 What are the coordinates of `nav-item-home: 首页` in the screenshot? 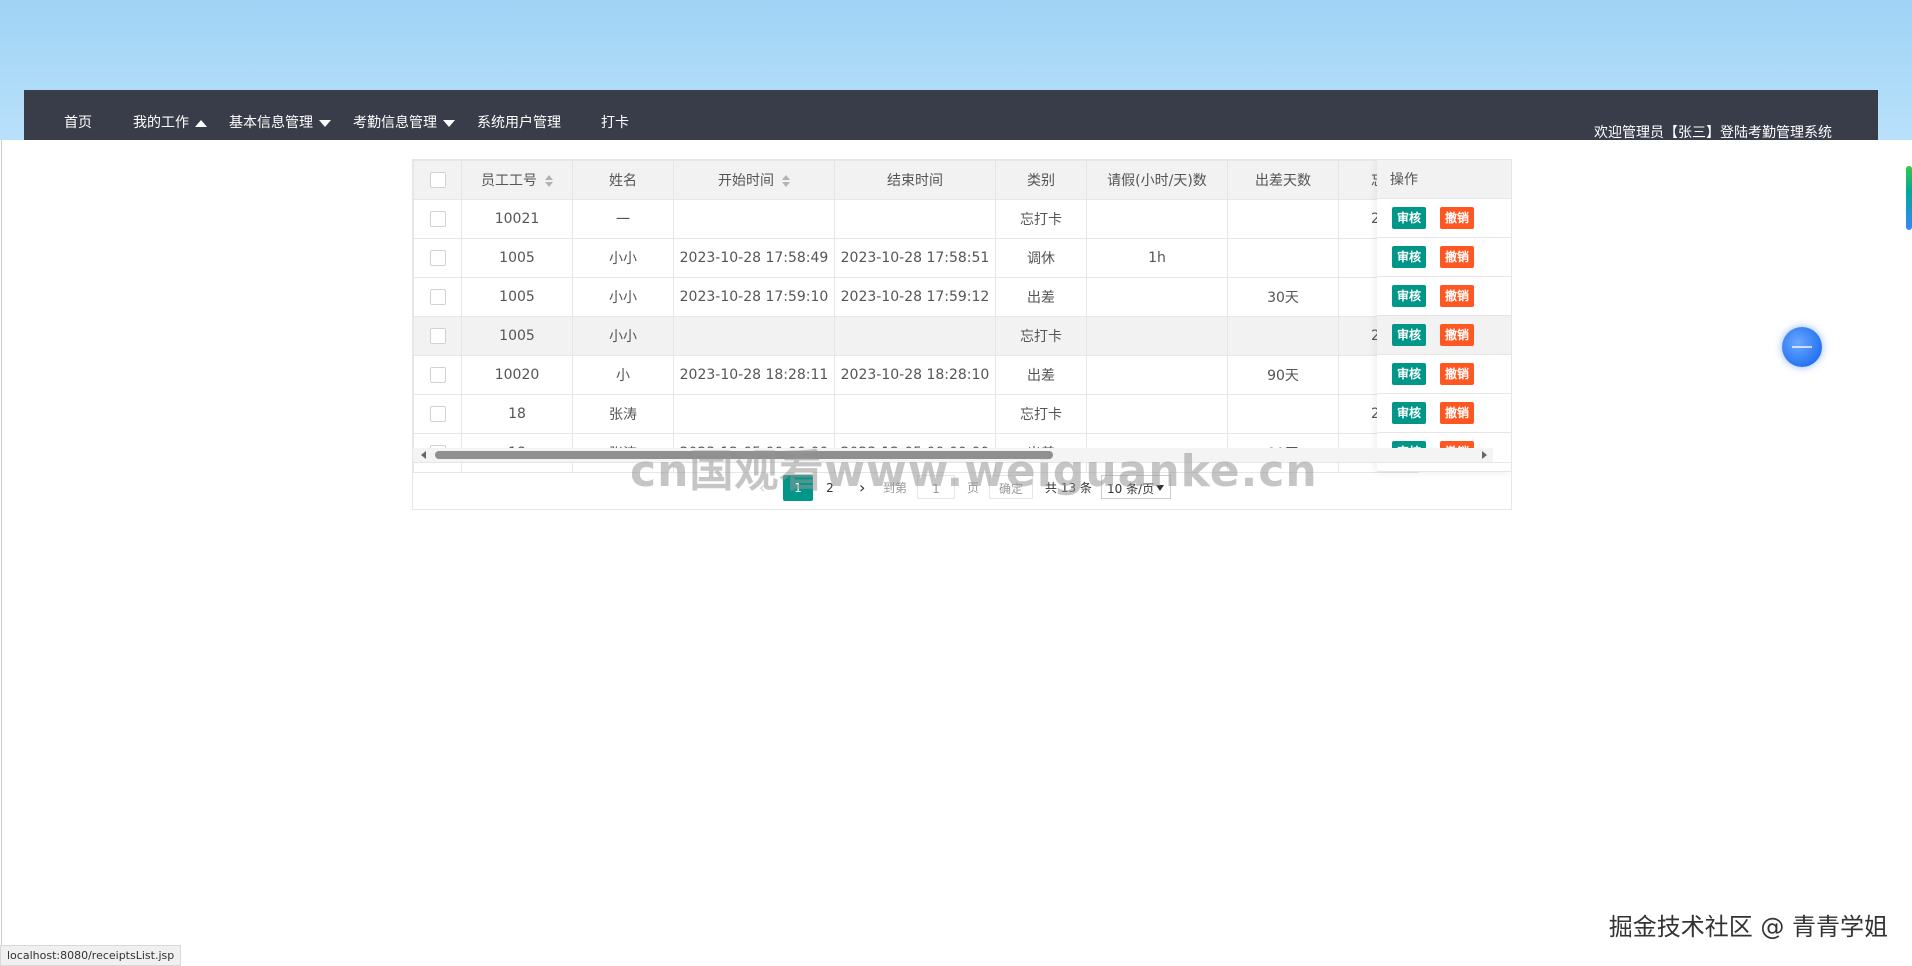 It's located at (78, 122).